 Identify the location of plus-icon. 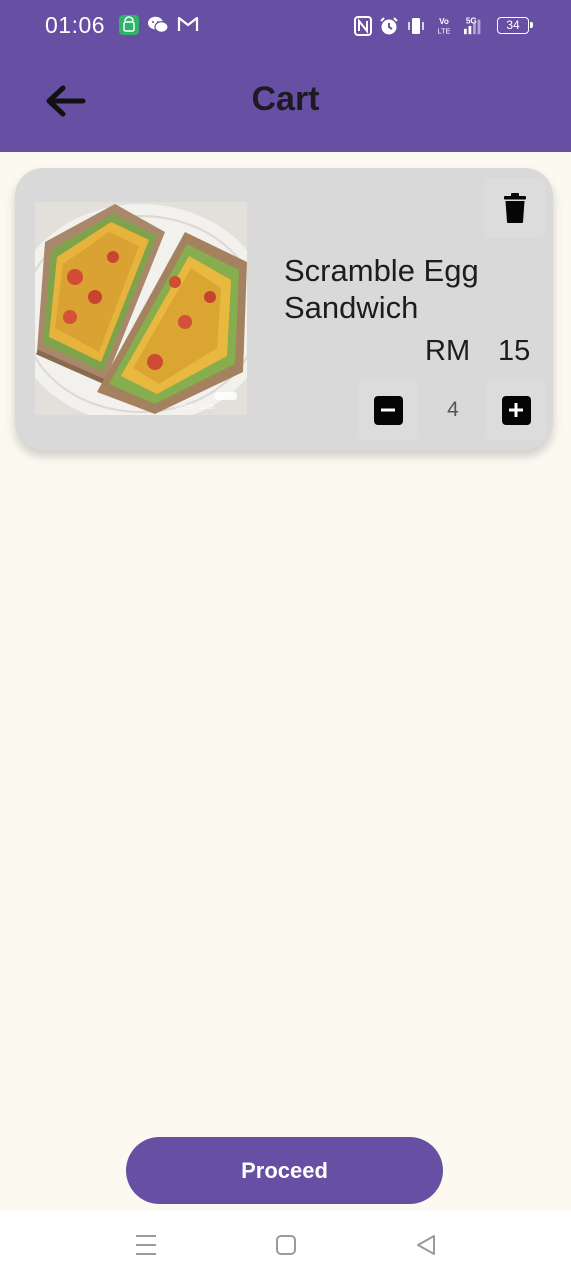
(516, 410).